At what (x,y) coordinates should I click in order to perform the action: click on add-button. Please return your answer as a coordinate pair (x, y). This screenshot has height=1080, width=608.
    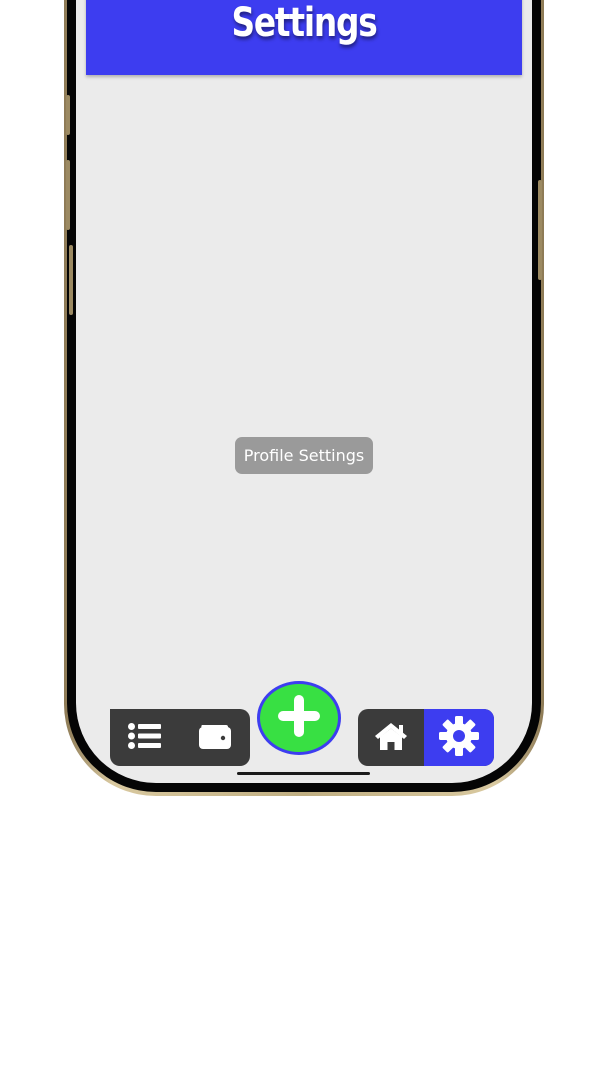
    Looking at the image, I should click on (299, 718).